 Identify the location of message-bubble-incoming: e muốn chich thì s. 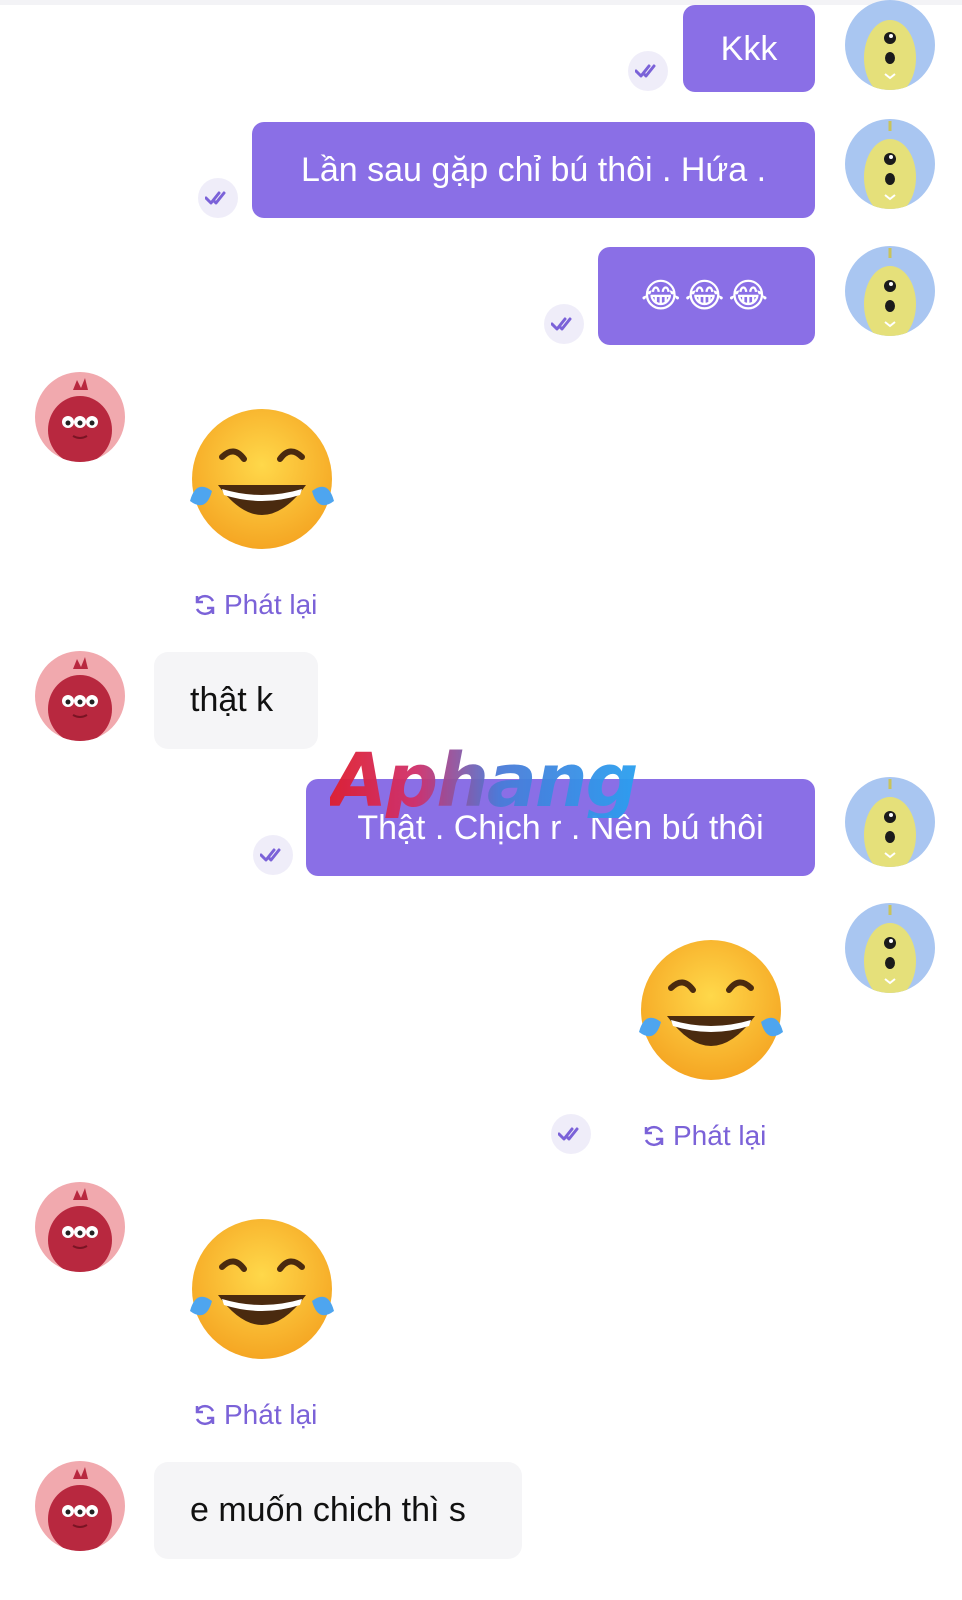
(338, 1510).